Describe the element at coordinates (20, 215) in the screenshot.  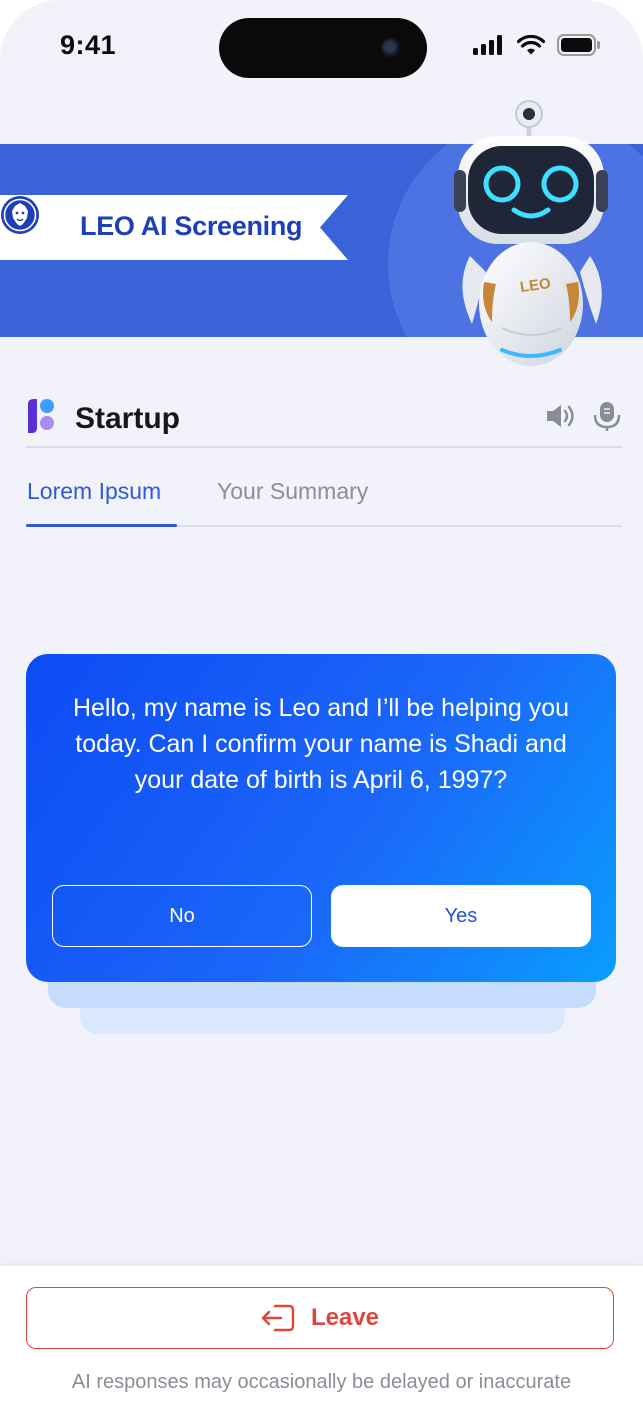
I see `lion-logo-icon` at that location.